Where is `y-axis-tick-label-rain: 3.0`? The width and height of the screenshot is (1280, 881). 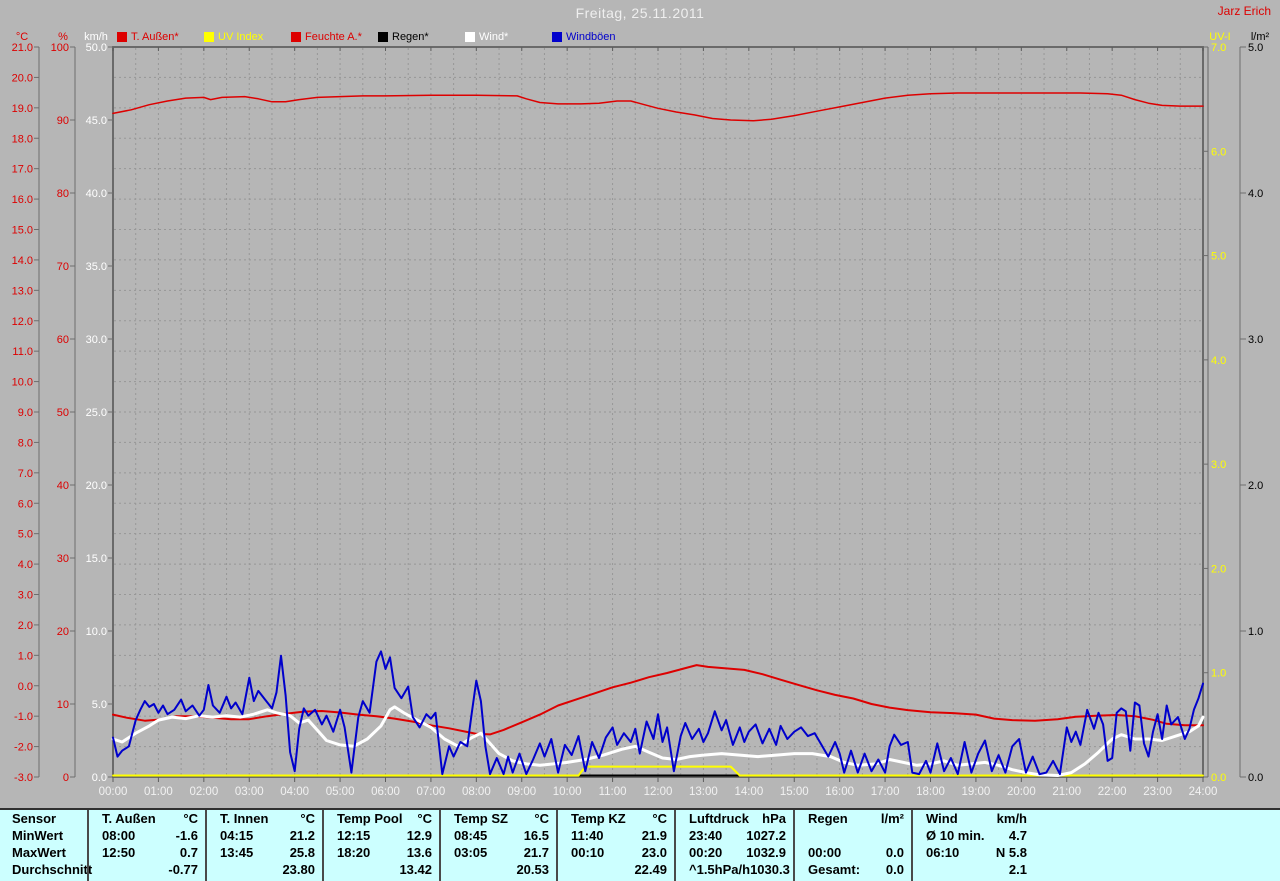 y-axis-tick-label-rain: 3.0 is located at coordinates (1255, 340).